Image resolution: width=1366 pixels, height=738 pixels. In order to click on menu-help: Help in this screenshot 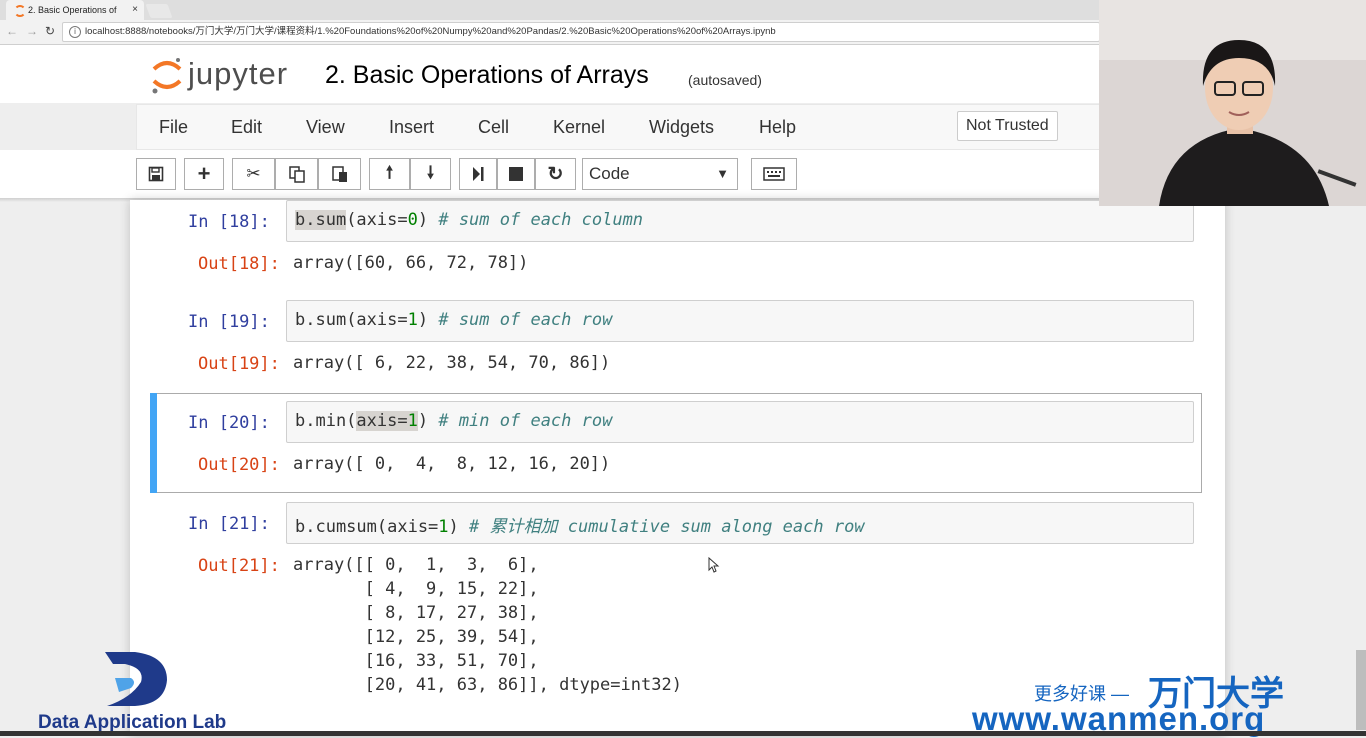, I will do `click(777, 127)`.